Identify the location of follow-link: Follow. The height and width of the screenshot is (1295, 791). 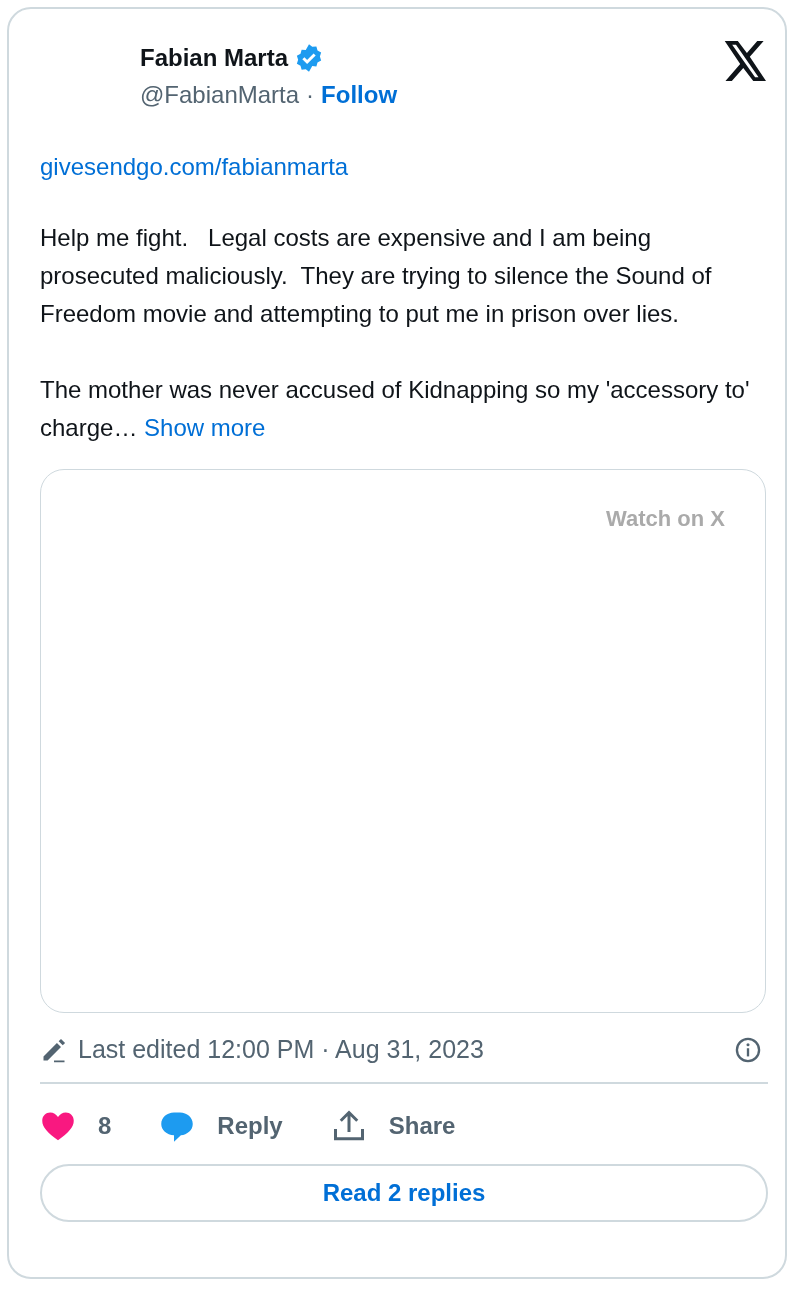
(359, 95).